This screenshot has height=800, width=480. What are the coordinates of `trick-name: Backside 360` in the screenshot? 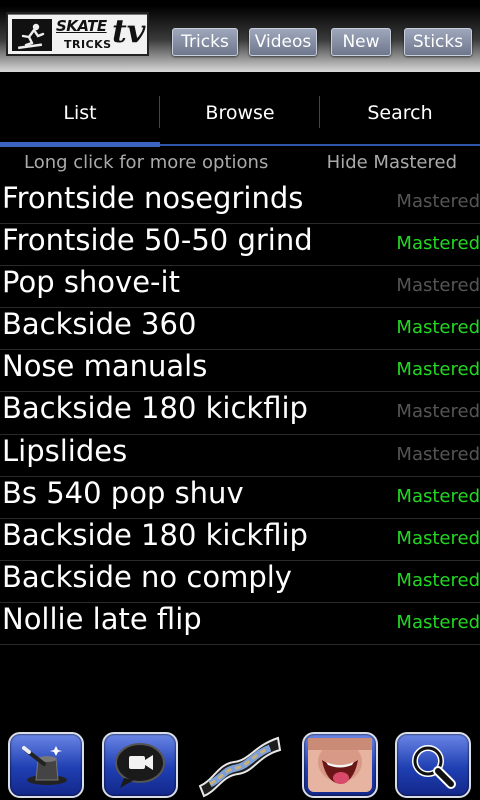 It's located at (99, 324).